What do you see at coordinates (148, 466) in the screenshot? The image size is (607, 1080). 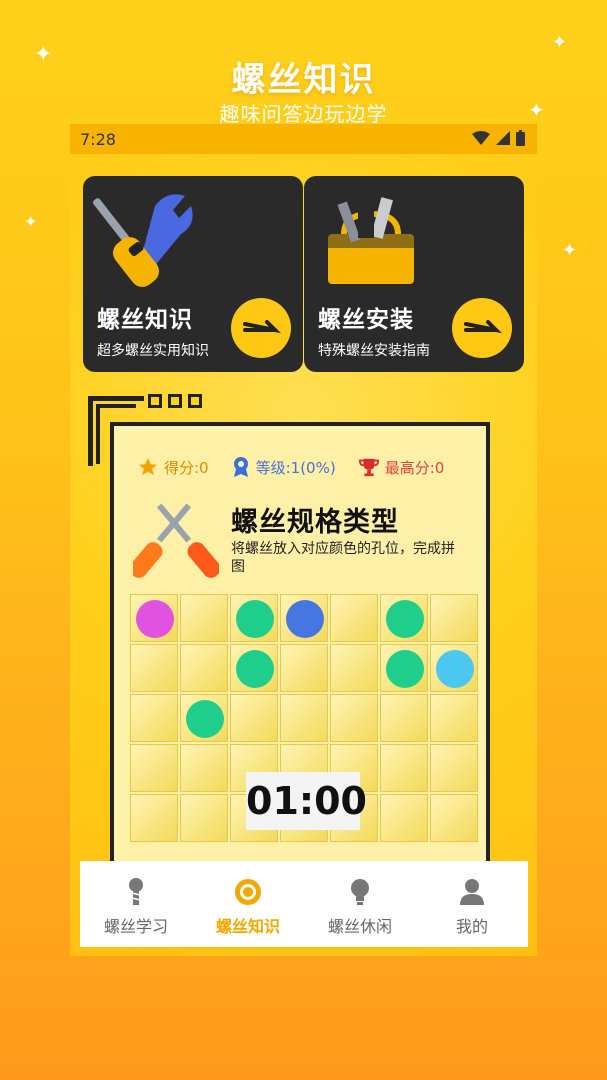 I see `star-icon` at bounding box center [148, 466].